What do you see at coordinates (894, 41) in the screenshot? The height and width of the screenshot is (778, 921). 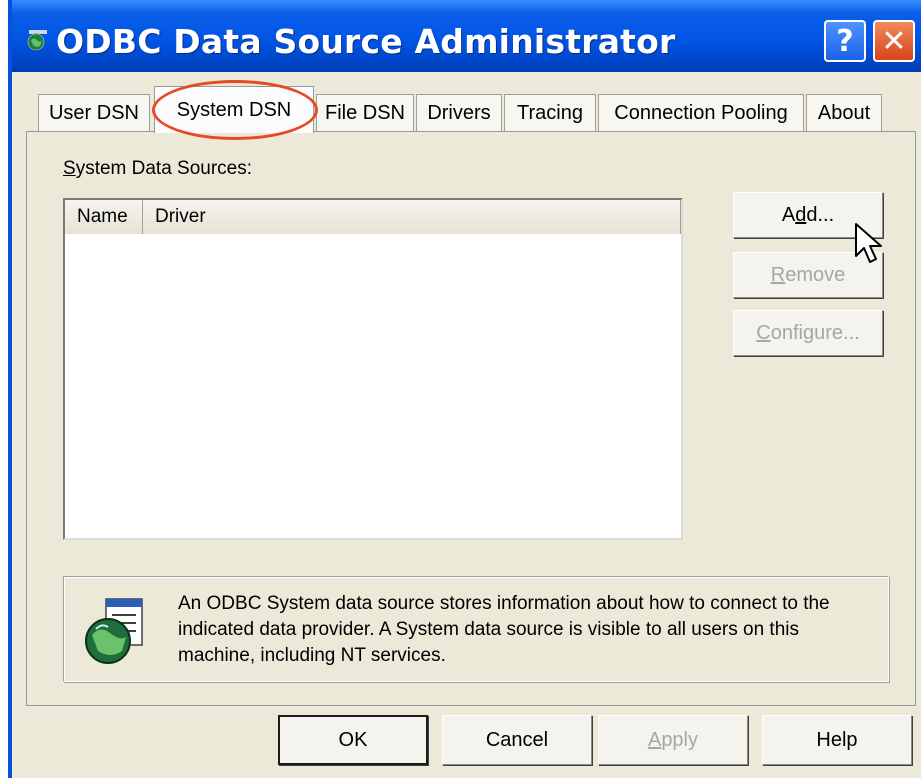 I see `close-icon: ✕` at bounding box center [894, 41].